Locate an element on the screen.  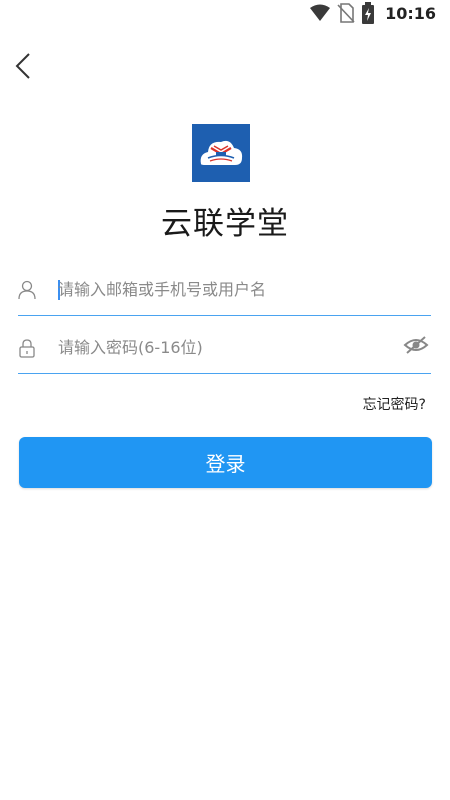
cloud-logo-icon is located at coordinates (221, 153).